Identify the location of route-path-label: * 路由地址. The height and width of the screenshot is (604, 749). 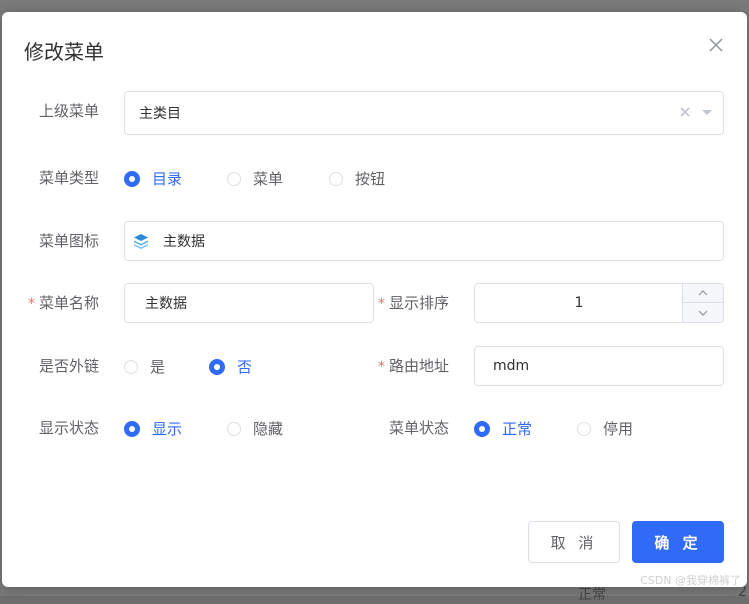
(414, 366).